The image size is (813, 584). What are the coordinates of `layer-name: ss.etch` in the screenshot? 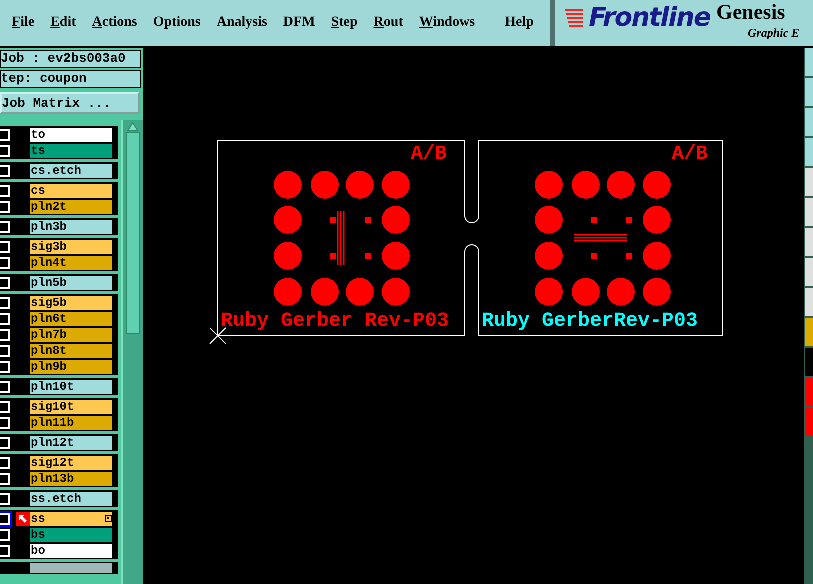 It's located at (71, 499).